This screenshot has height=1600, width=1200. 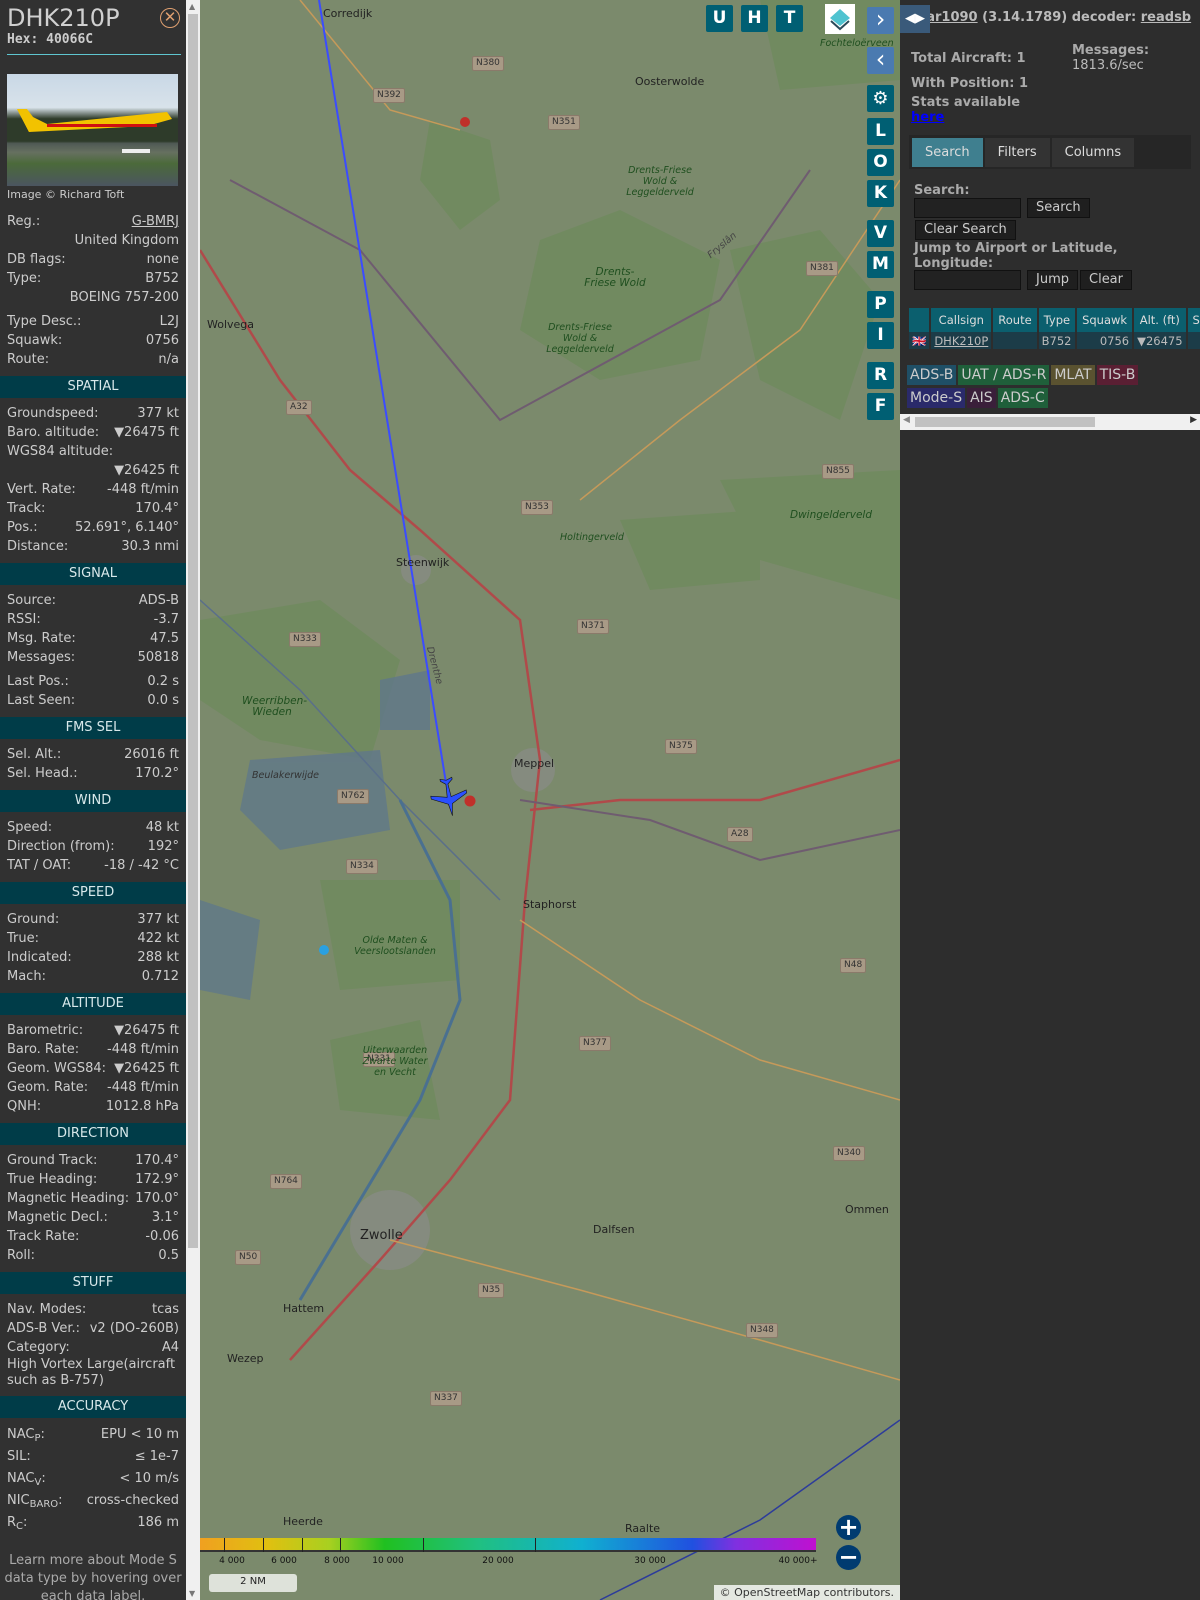 I want to click on row-label: Magnetic Decl.:, so click(x=57, y=1217).